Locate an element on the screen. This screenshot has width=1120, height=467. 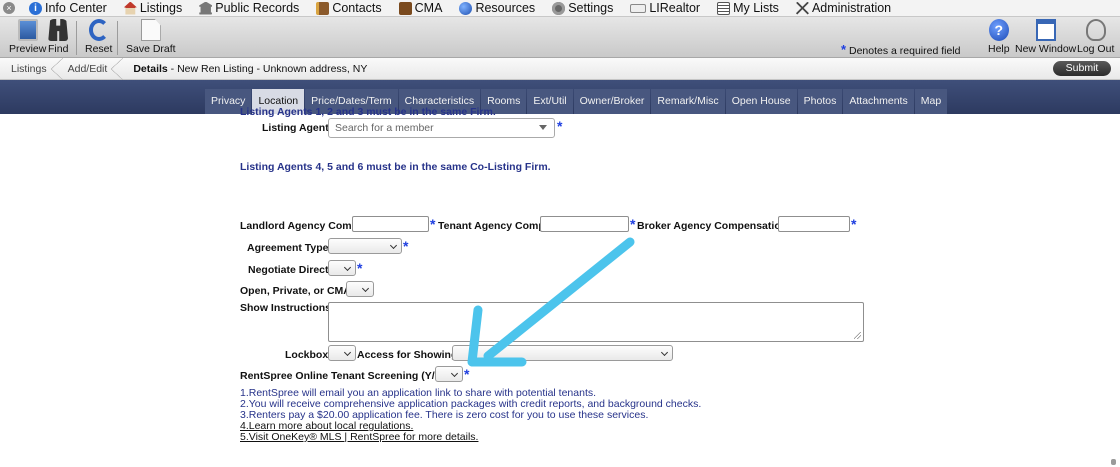
arrow-shaft is located at coordinates (559, 299).